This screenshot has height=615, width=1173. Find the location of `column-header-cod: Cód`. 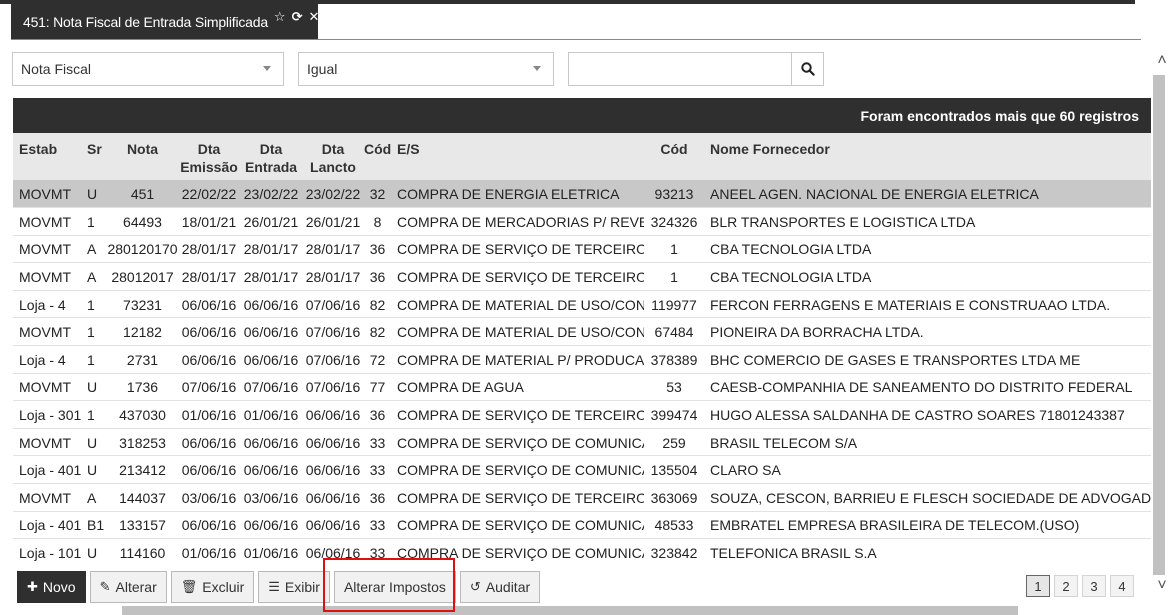

column-header-cod: Cód is located at coordinates (377, 156).